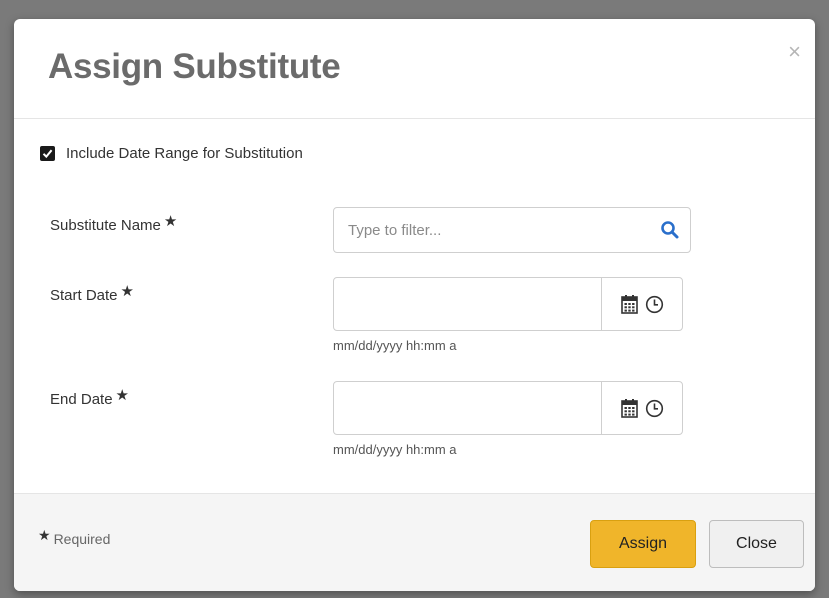  I want to click on close-button: Close, so click(756, 544).